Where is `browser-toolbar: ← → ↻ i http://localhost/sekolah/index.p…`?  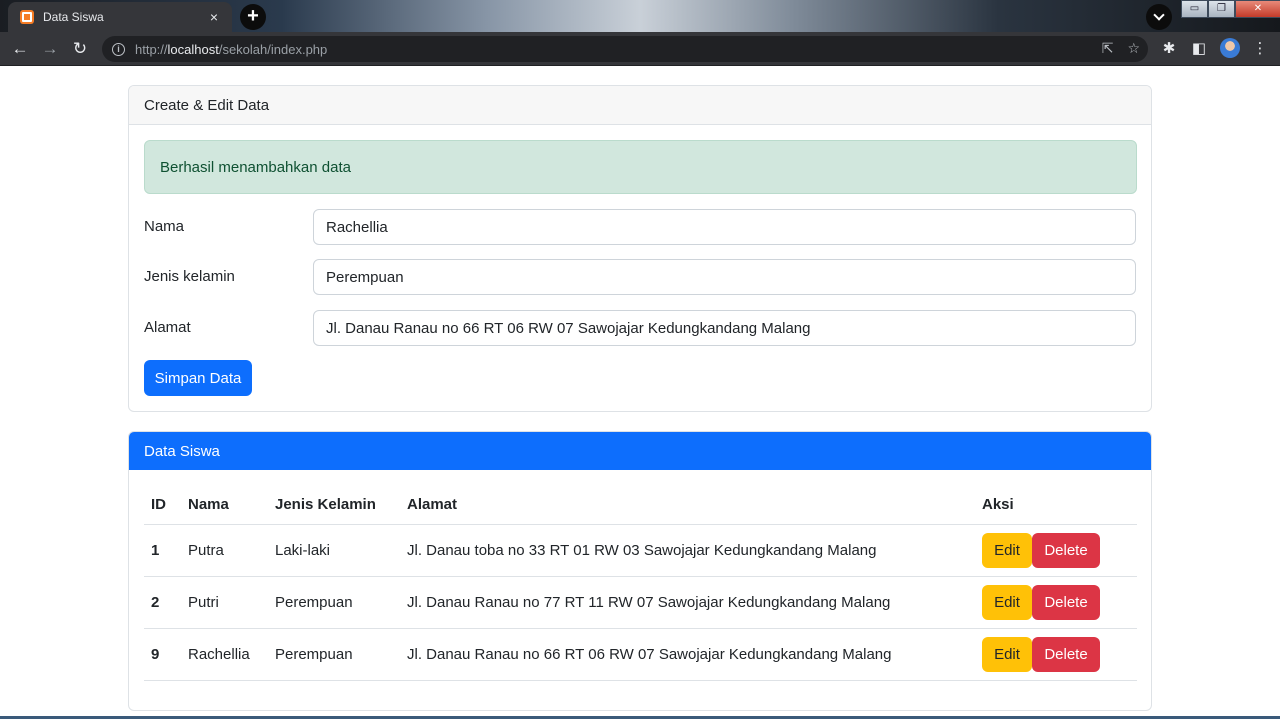
browser-toolbar: ← → ↻ i http://localhost/sekolah/index.p… is located at coordinates (640, 49).